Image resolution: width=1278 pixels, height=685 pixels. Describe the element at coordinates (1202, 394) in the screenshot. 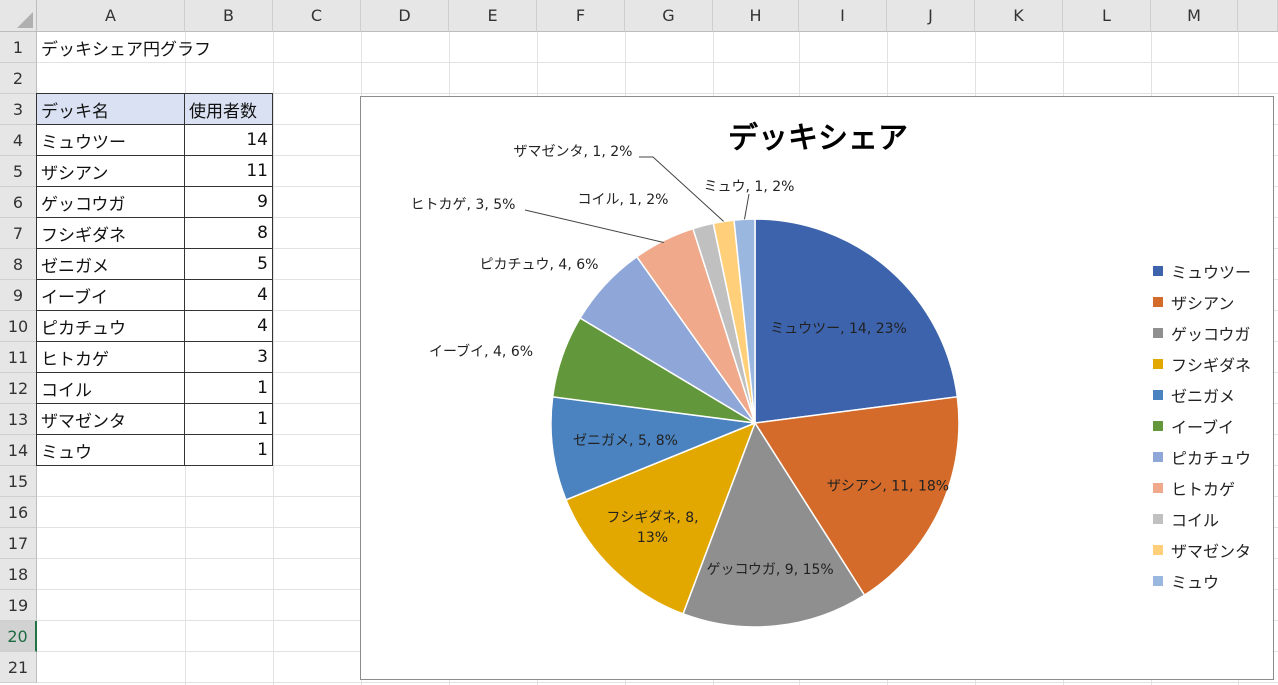

I see `legend-item: ゼニガメ` at that location.